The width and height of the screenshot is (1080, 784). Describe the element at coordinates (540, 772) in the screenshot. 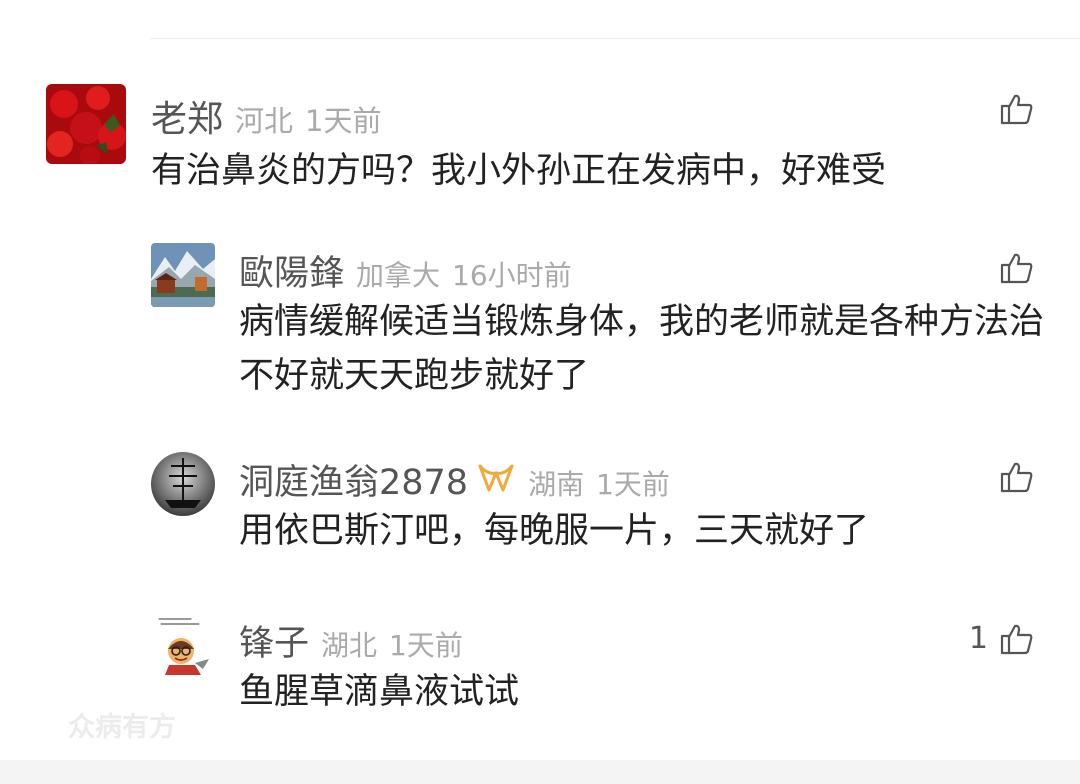

I see `bottom-bar` at that location.